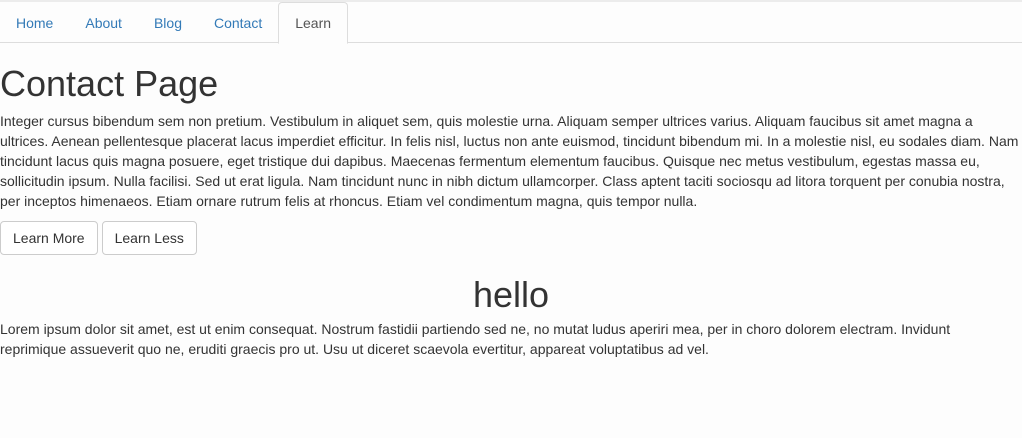 The image size is (1022, 438). What do you see at coordinates (511, 238) in the screenshot?
I see `button-group: Learn More Learn Less` at bounding box center [511, 238].